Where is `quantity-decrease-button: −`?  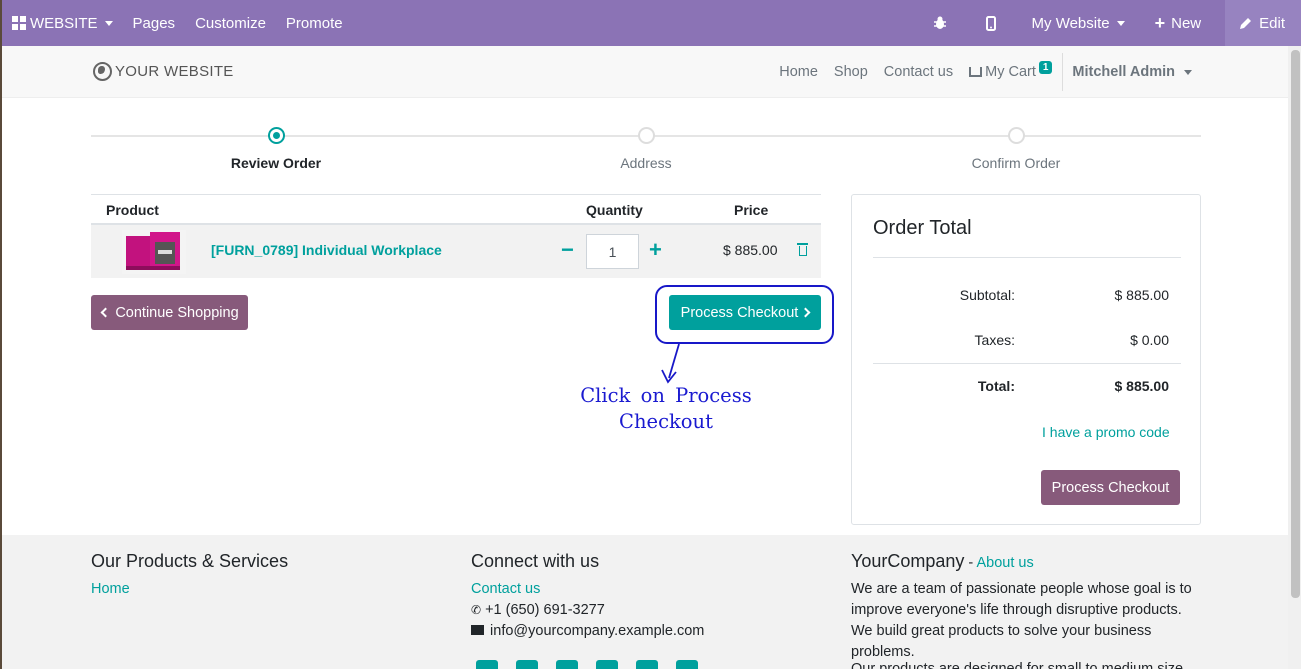
quantity-decrease-button: − is located at coordinates (567, 250).